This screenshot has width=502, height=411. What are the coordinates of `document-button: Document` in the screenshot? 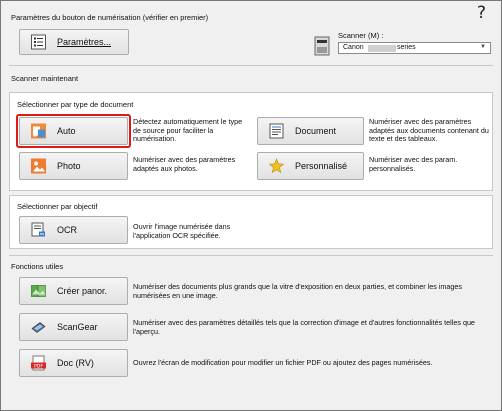 It's located at (310, 131).